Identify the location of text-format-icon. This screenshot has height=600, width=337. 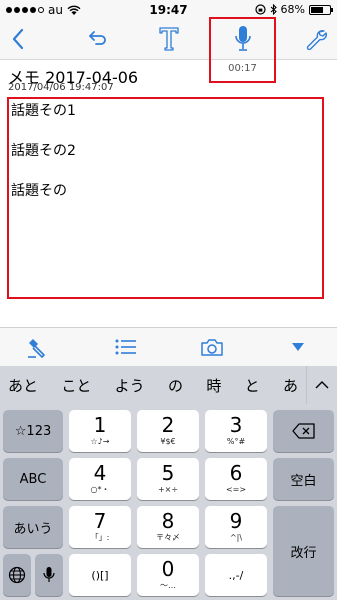
(169, 39).